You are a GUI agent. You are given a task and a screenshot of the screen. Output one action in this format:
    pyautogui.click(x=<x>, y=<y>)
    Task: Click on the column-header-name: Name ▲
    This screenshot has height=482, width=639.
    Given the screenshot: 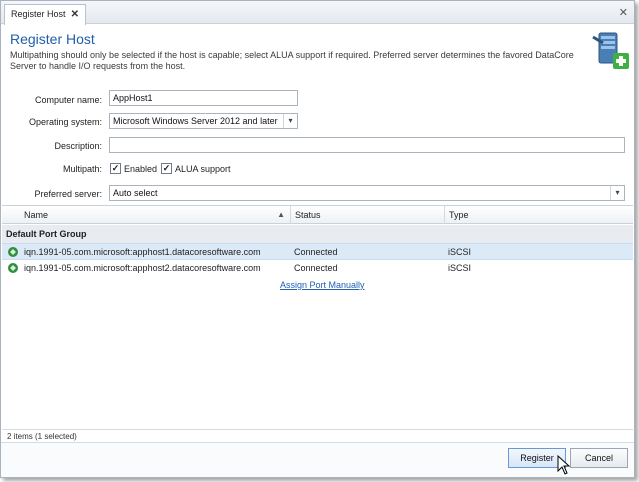 What is the action you would take?
    pyautogui.click(x=155, y=215)
    